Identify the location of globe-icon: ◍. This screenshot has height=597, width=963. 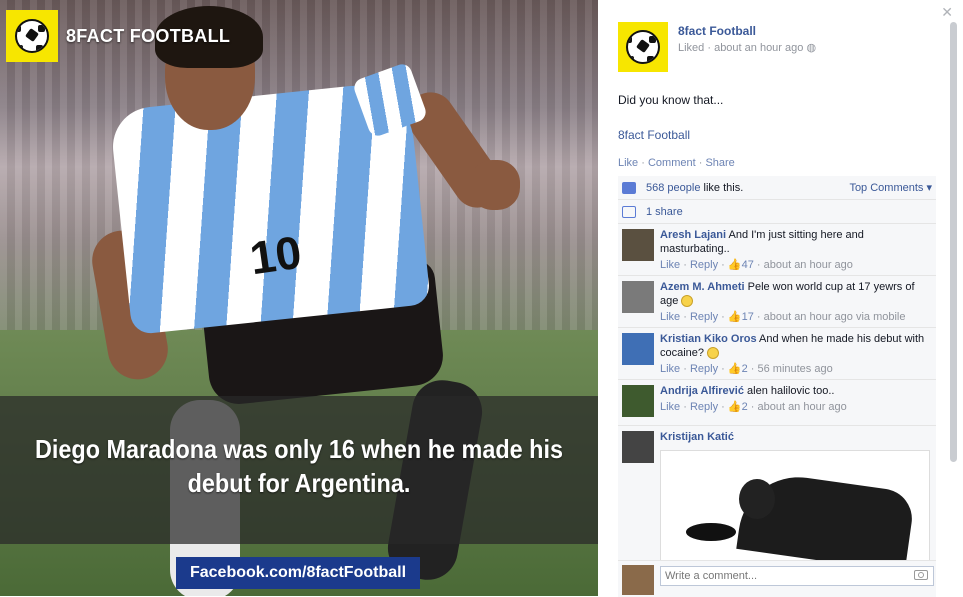
(811, 48).